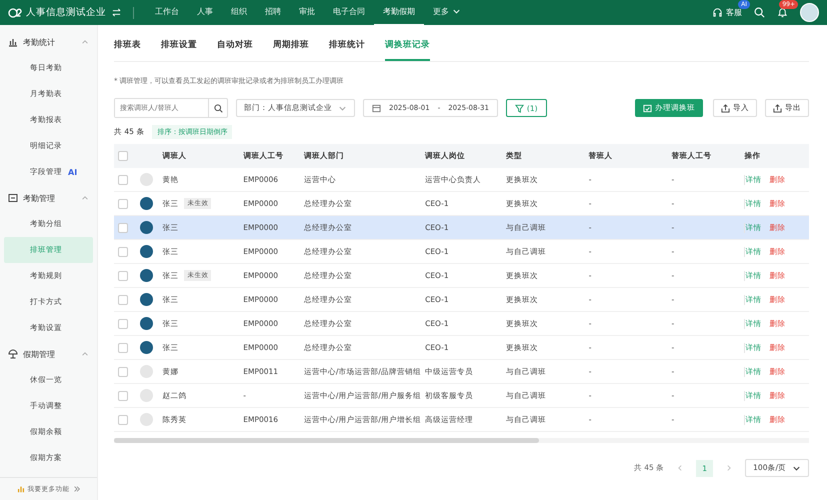 The image size is (827, 500). Describe the element at coordinates (456, 11) in the screenshot. I see `chevron-down-icon` at that location.